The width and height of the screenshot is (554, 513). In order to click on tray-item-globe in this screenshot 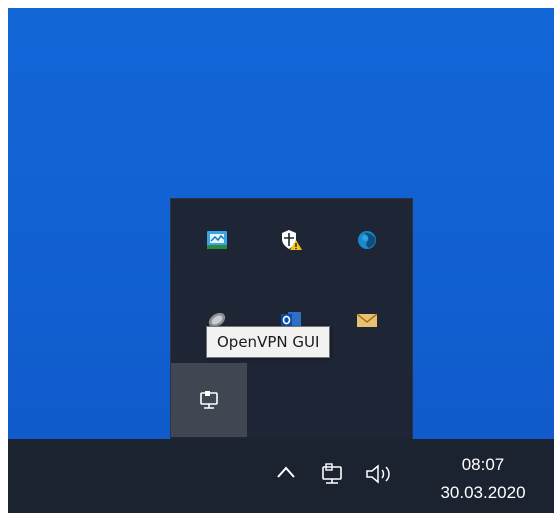, I will do `click(367, 240)`.